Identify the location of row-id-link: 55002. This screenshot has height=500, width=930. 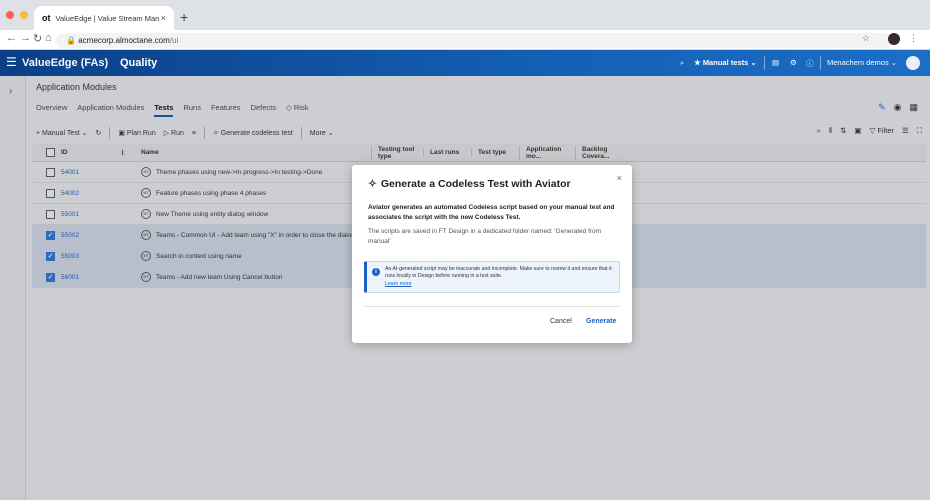
(91, 235).